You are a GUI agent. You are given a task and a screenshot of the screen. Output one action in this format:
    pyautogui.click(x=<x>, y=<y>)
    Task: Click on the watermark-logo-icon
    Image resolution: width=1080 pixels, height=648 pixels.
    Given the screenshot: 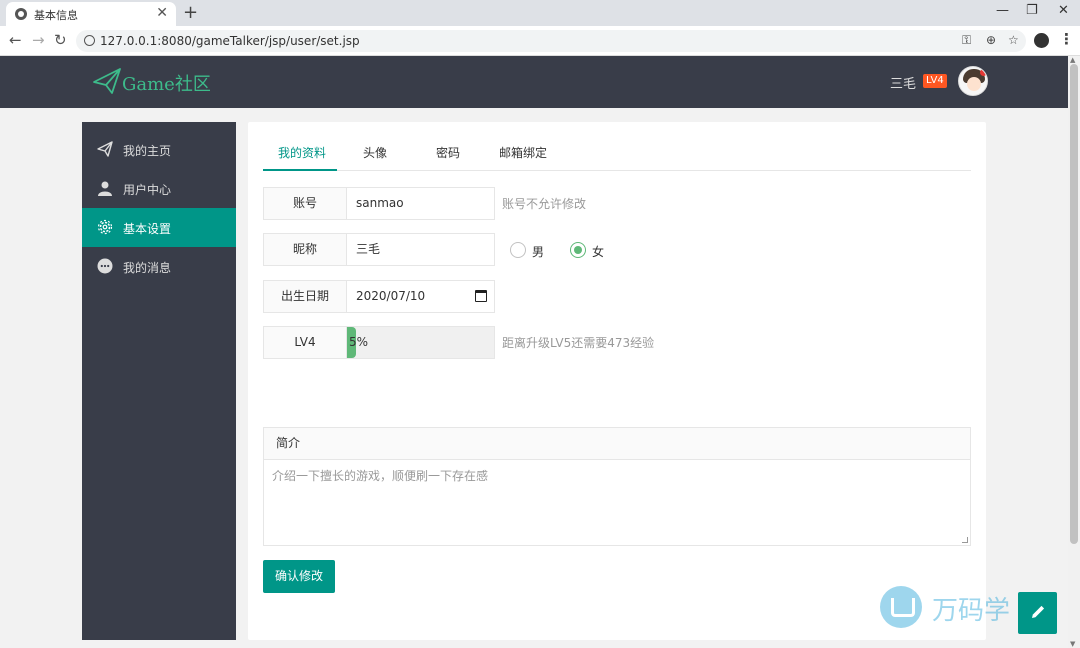 What is the action you would take?
    pyautogui.click(x=901, y=607)
    